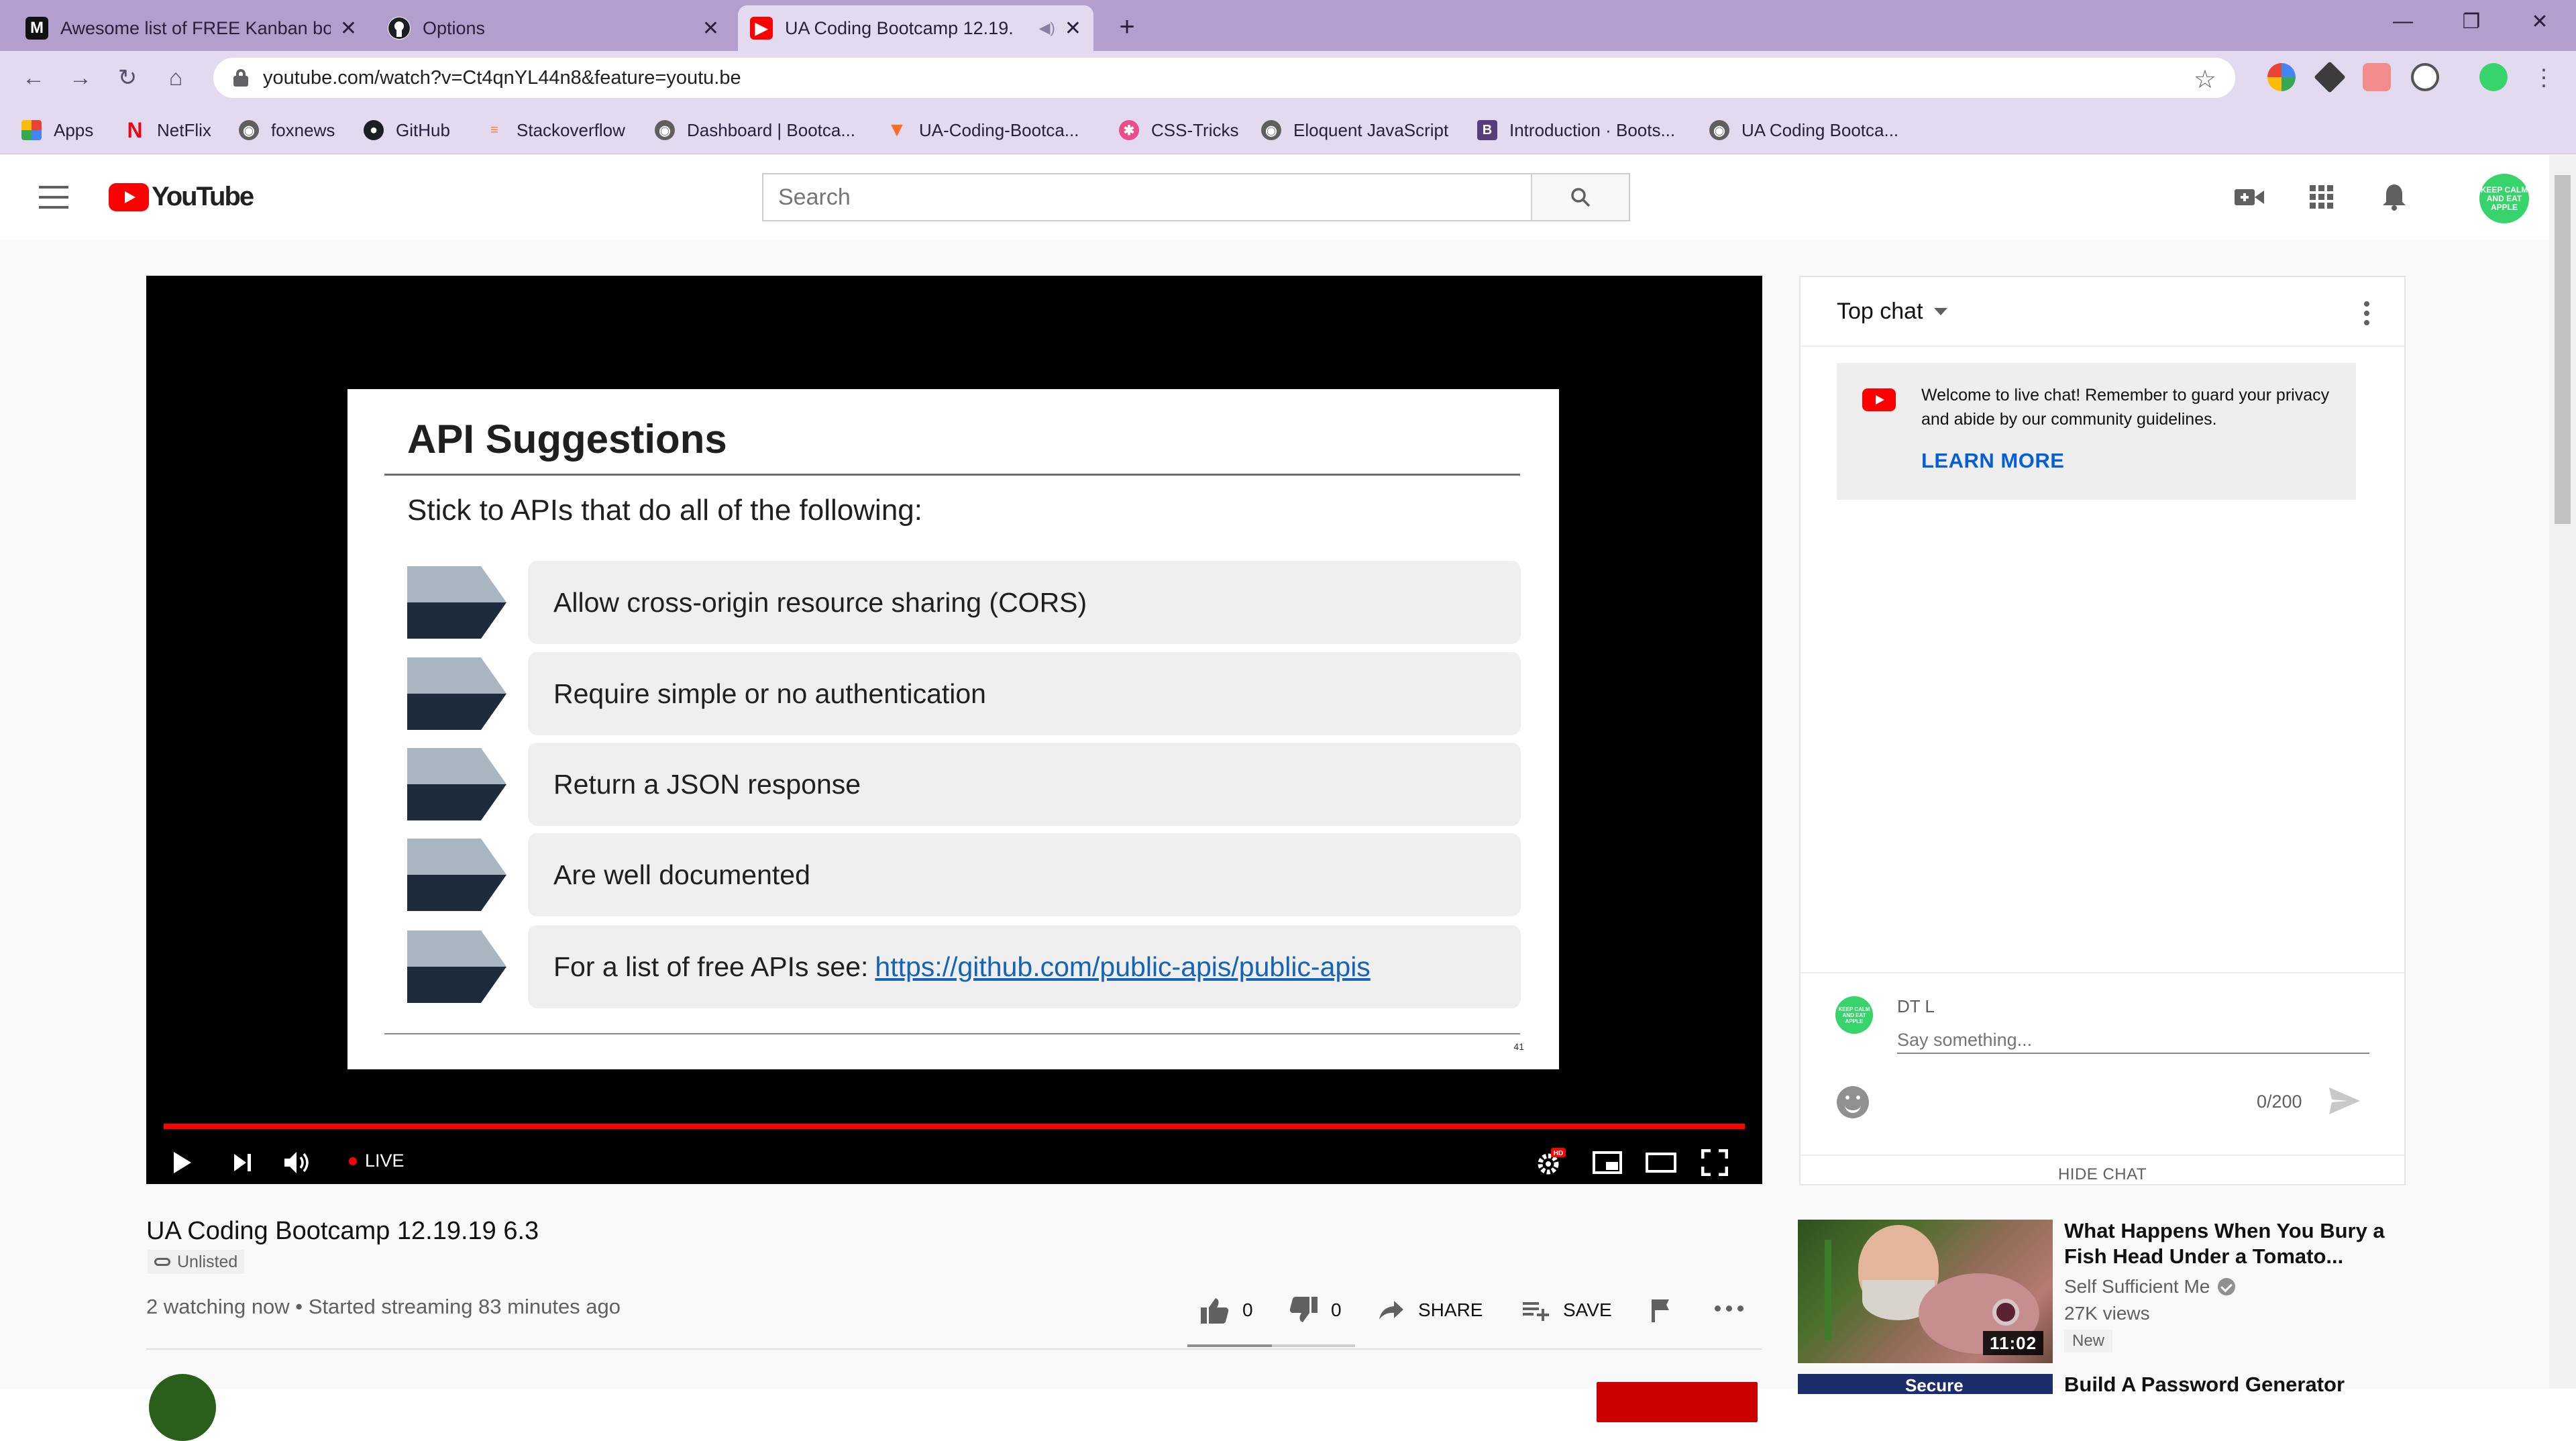  Describe the element at coordinates (964, 874) in the screenshot. I see `slide-bullet: Are well documented` at that location.